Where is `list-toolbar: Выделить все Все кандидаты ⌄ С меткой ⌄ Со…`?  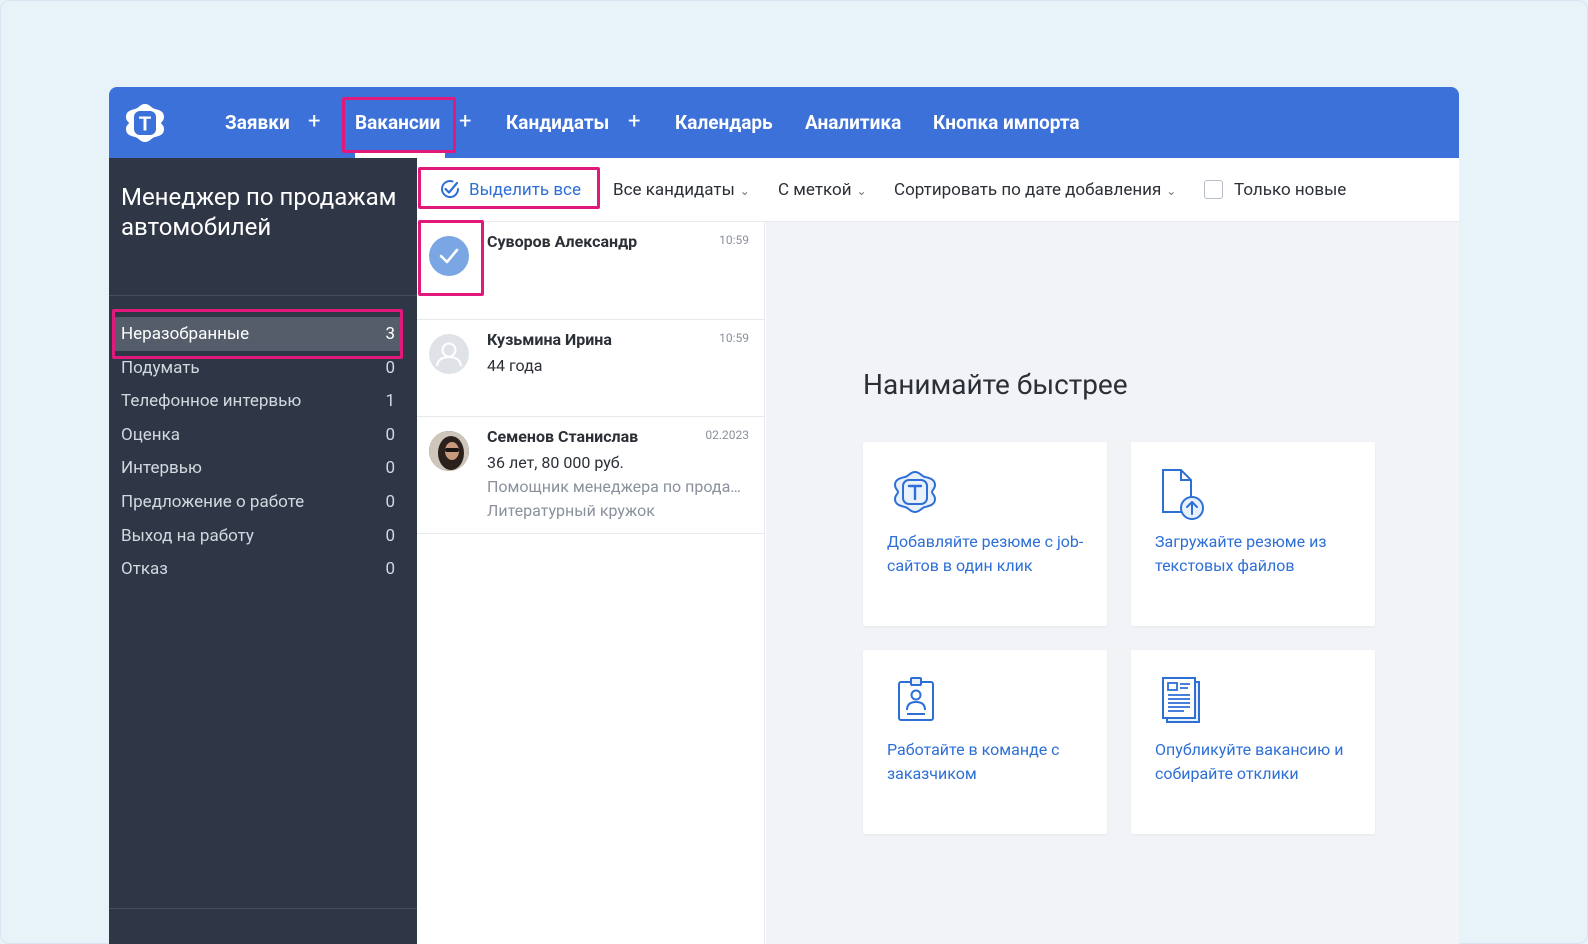 list-toolbar: Выделить все Все кандидаты ⌄ С меткой ⌄ Со… is located at coordinates (938, 190).